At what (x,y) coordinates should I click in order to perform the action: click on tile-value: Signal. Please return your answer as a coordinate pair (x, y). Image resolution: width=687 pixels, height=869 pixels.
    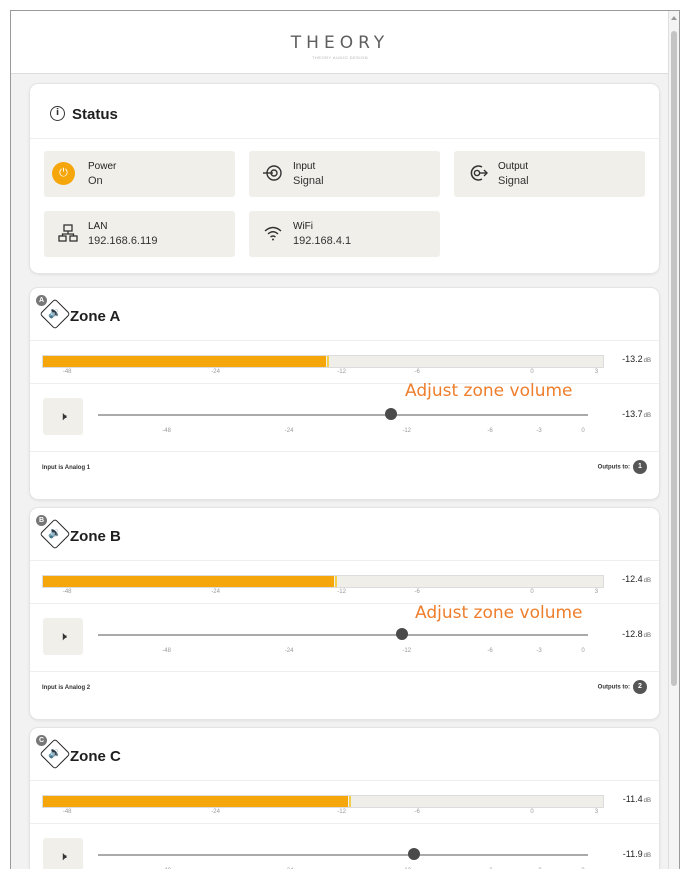
    Looking at the image, I should click on (308, 181).